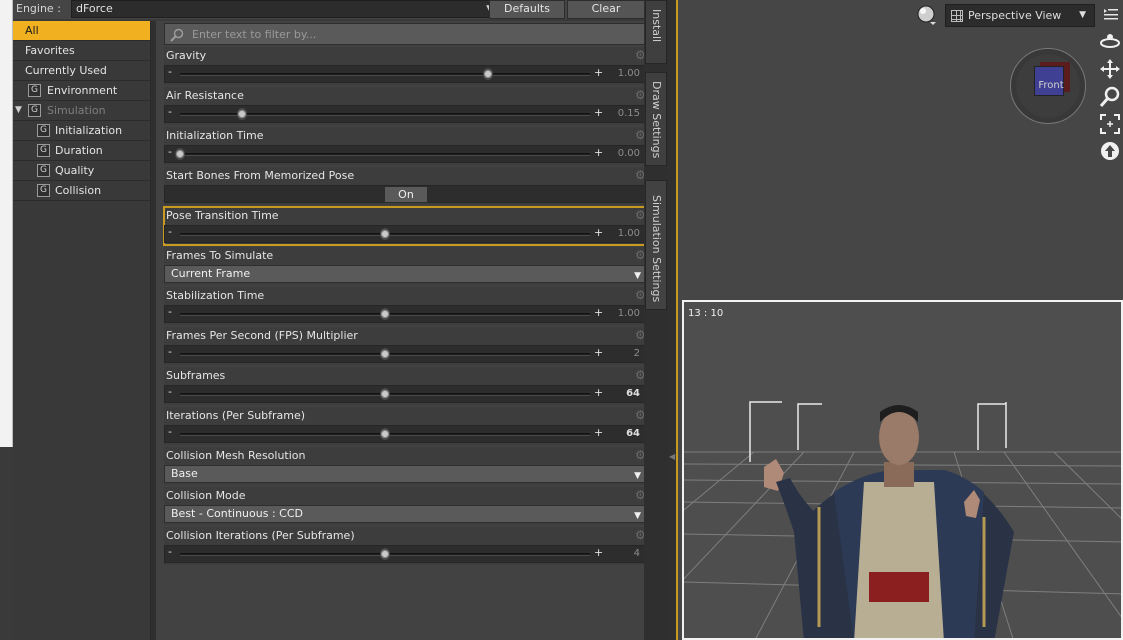 The image size is (1123, 640). I want to click on property-start-bones-from-memorized-pose: Start Bones From Memorized Pose ⚙ On, so click(406, 186).